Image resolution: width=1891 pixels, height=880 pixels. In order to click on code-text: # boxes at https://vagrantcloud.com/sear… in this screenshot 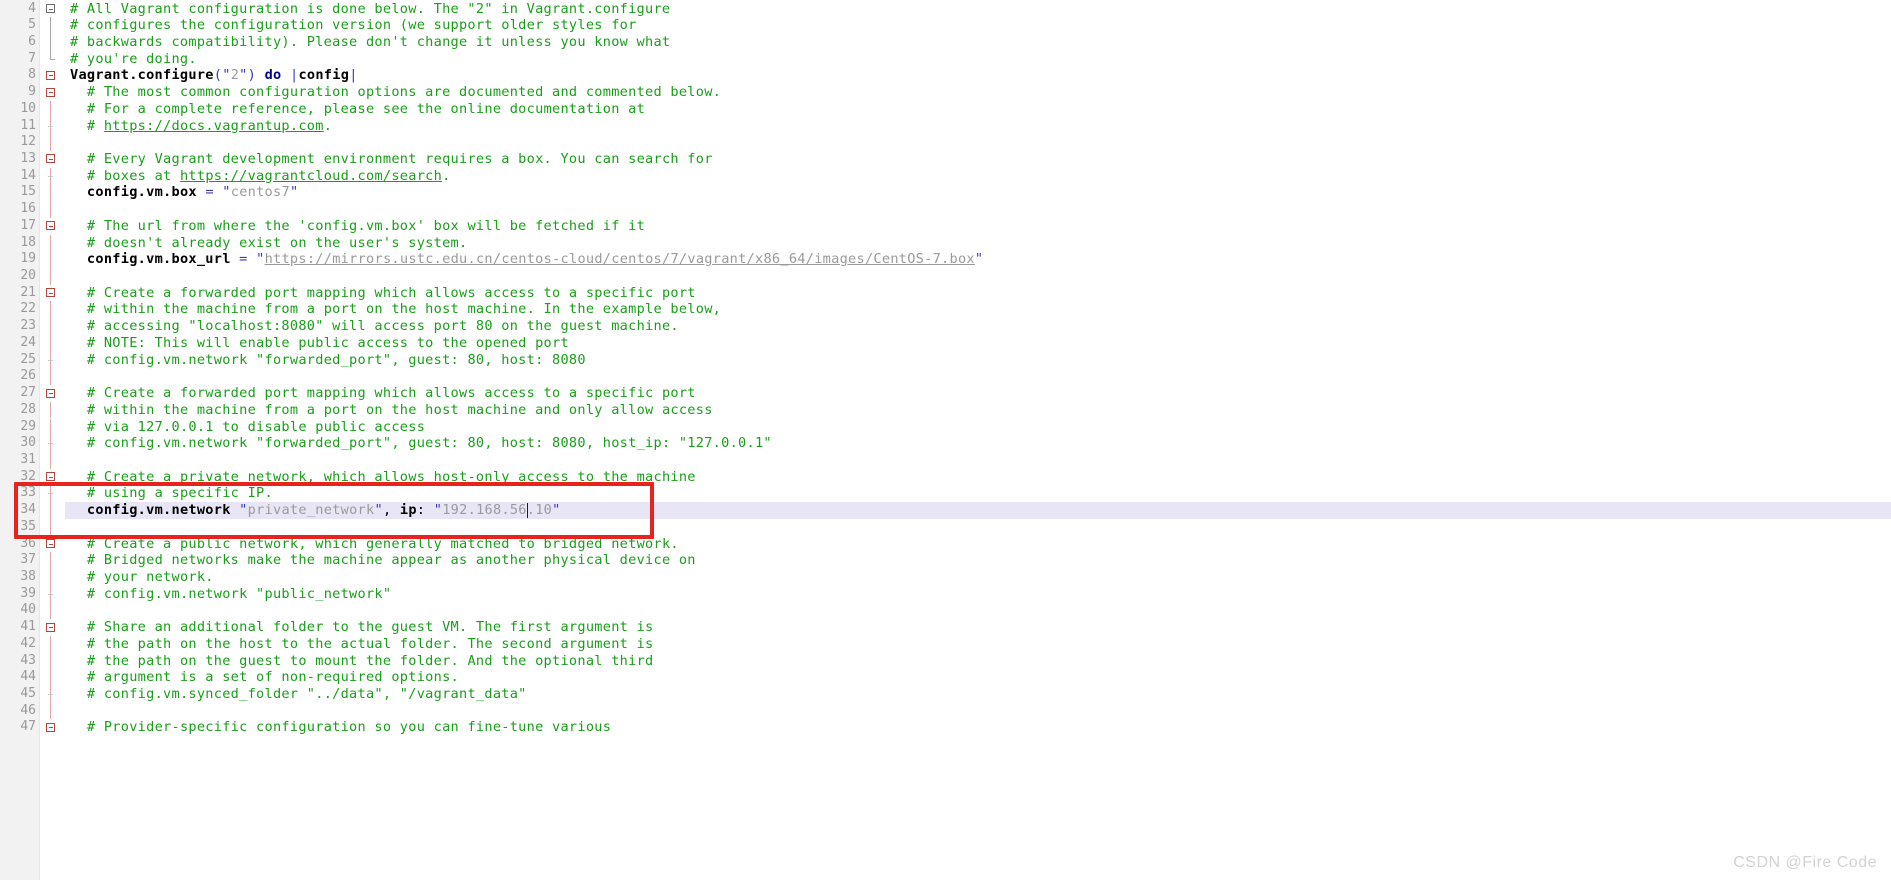, I will do `click(260, 176)`.